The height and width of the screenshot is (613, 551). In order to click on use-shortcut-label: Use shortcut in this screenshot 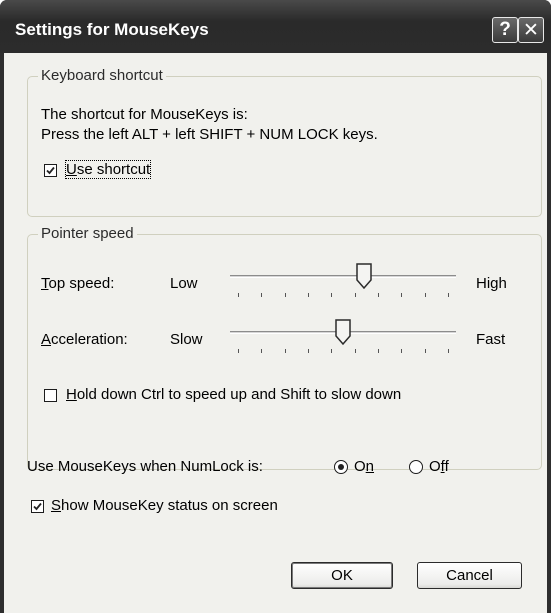, I will do `click(108, 169)`.